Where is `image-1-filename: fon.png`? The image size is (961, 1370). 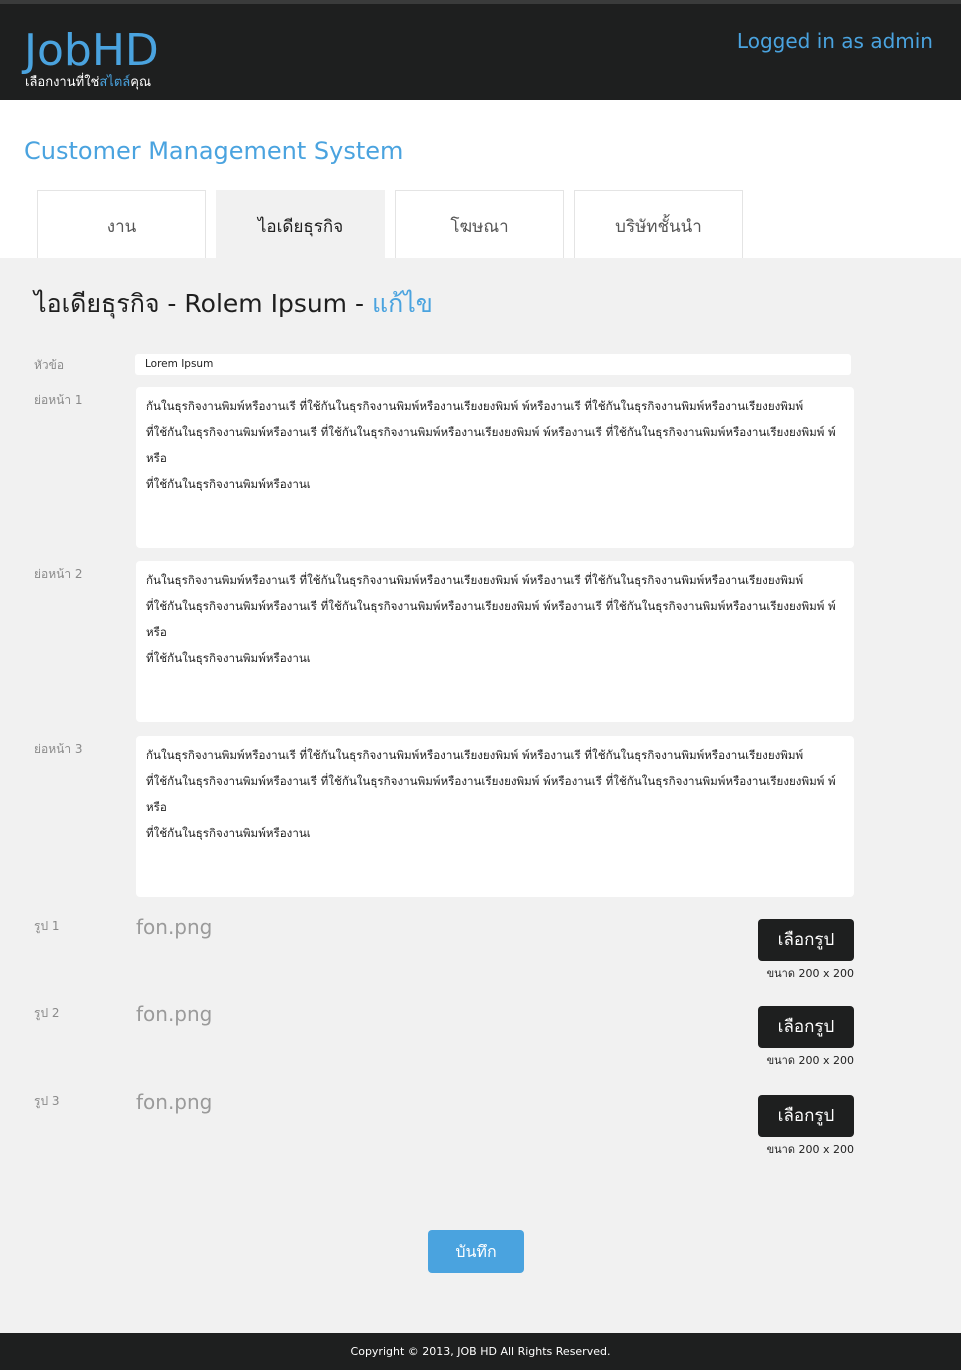 image-1-filename: fon.png is located at coordinates (174, 927).